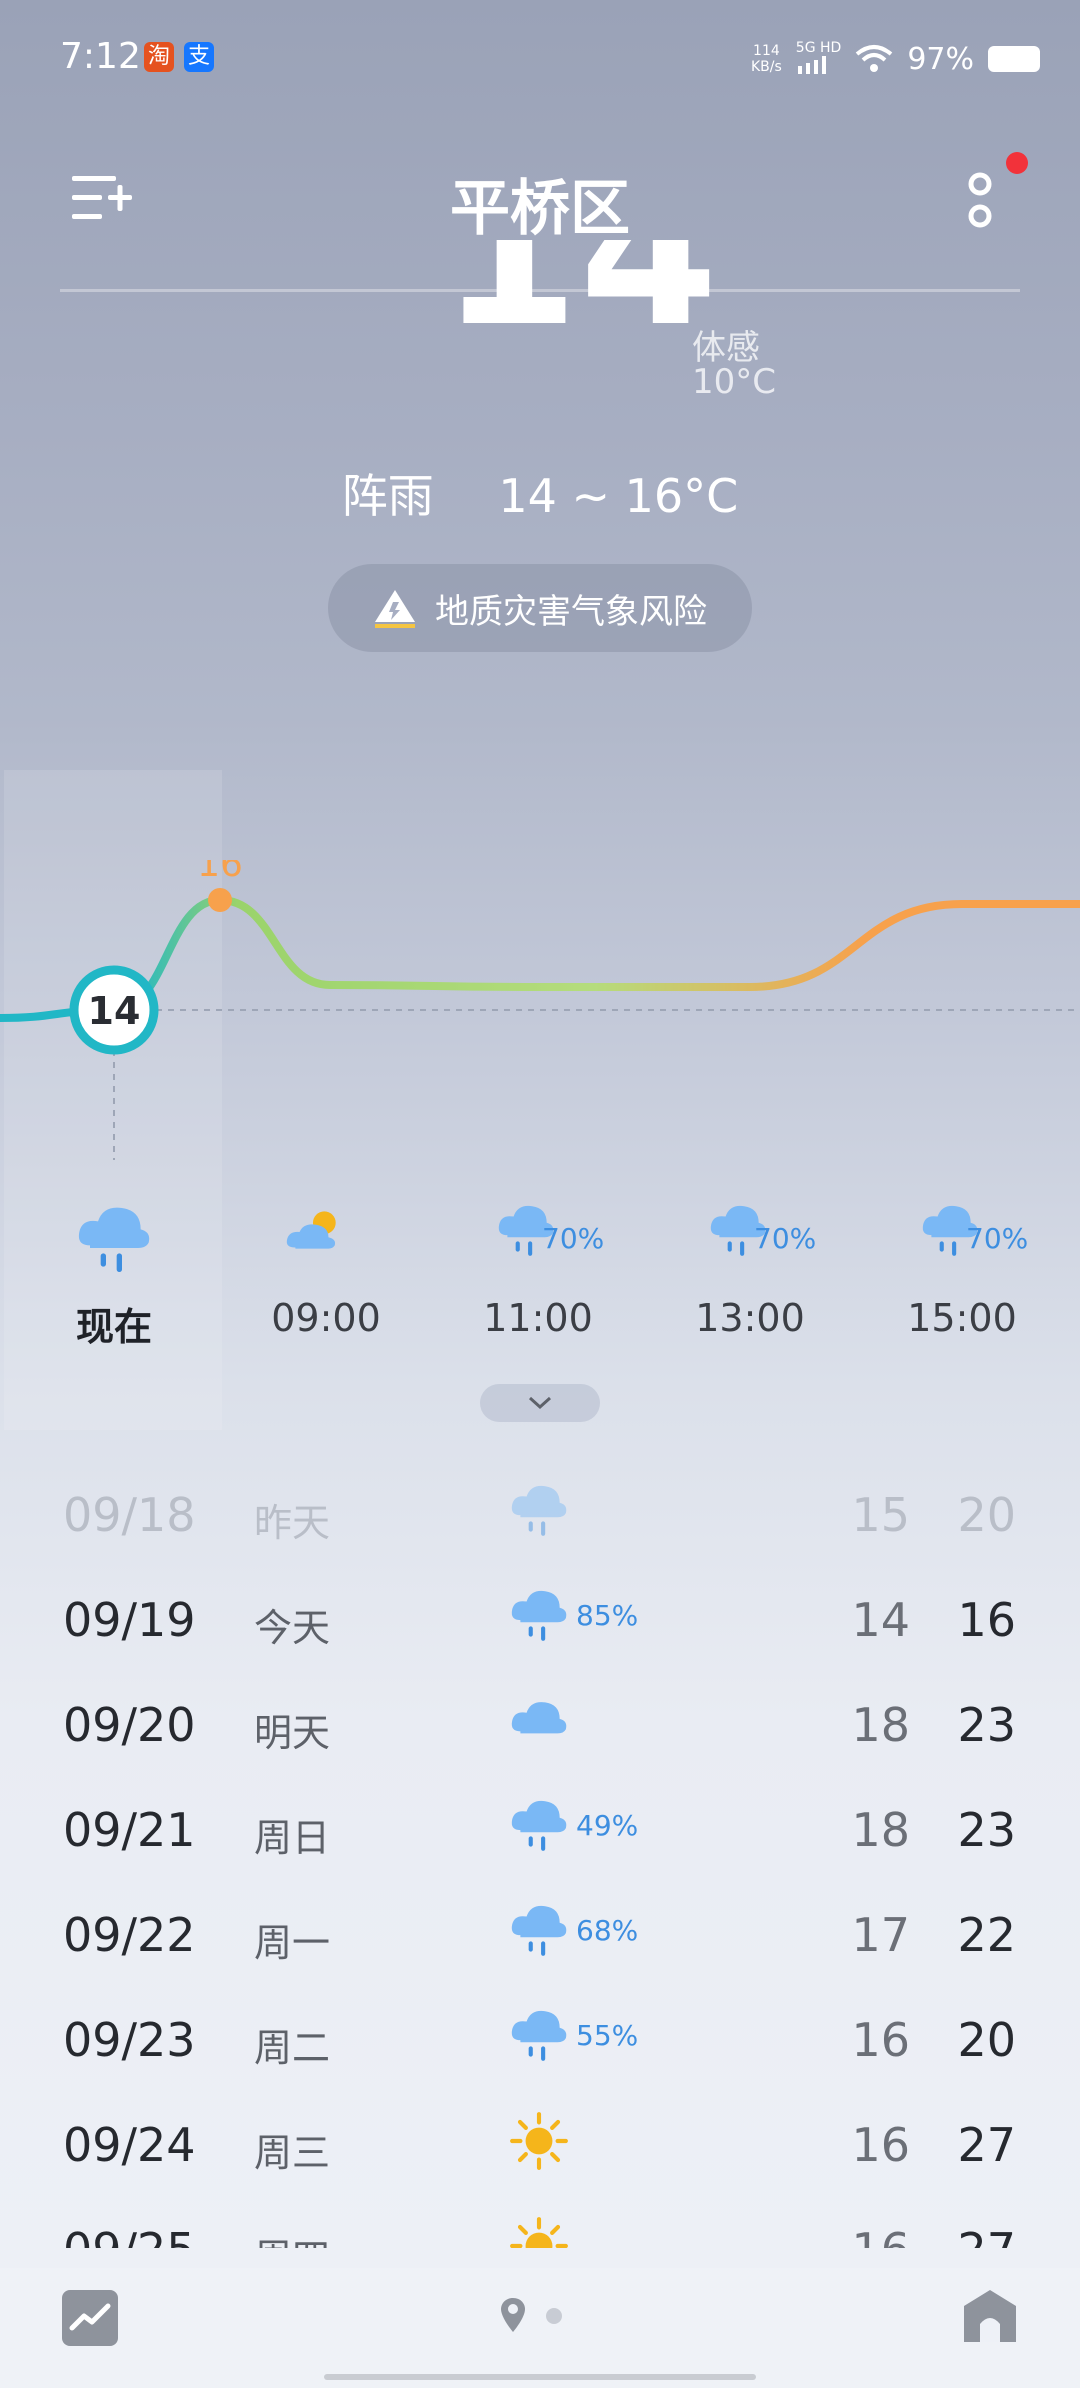 This screenshot has width=1080, height=2388. I want to click on taobao-app-icon: 淘, so click(159, 57).